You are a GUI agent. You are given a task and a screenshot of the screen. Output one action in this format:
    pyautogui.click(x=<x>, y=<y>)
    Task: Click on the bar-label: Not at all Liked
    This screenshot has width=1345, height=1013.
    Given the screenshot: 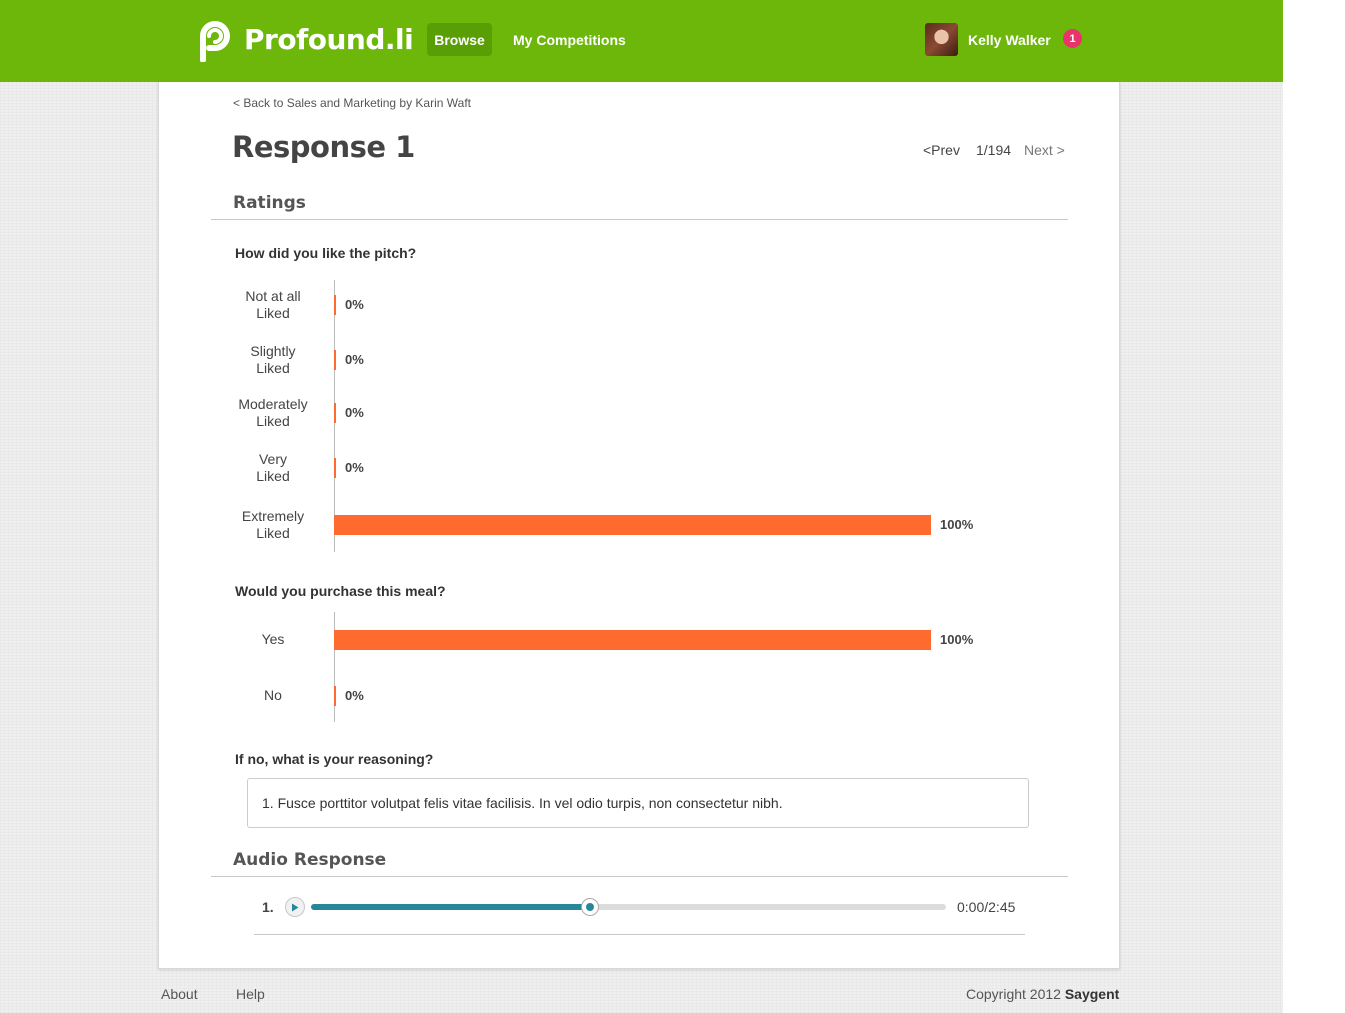 What is the action you would take?
    pyautogui.click(x=273, y=305)
    